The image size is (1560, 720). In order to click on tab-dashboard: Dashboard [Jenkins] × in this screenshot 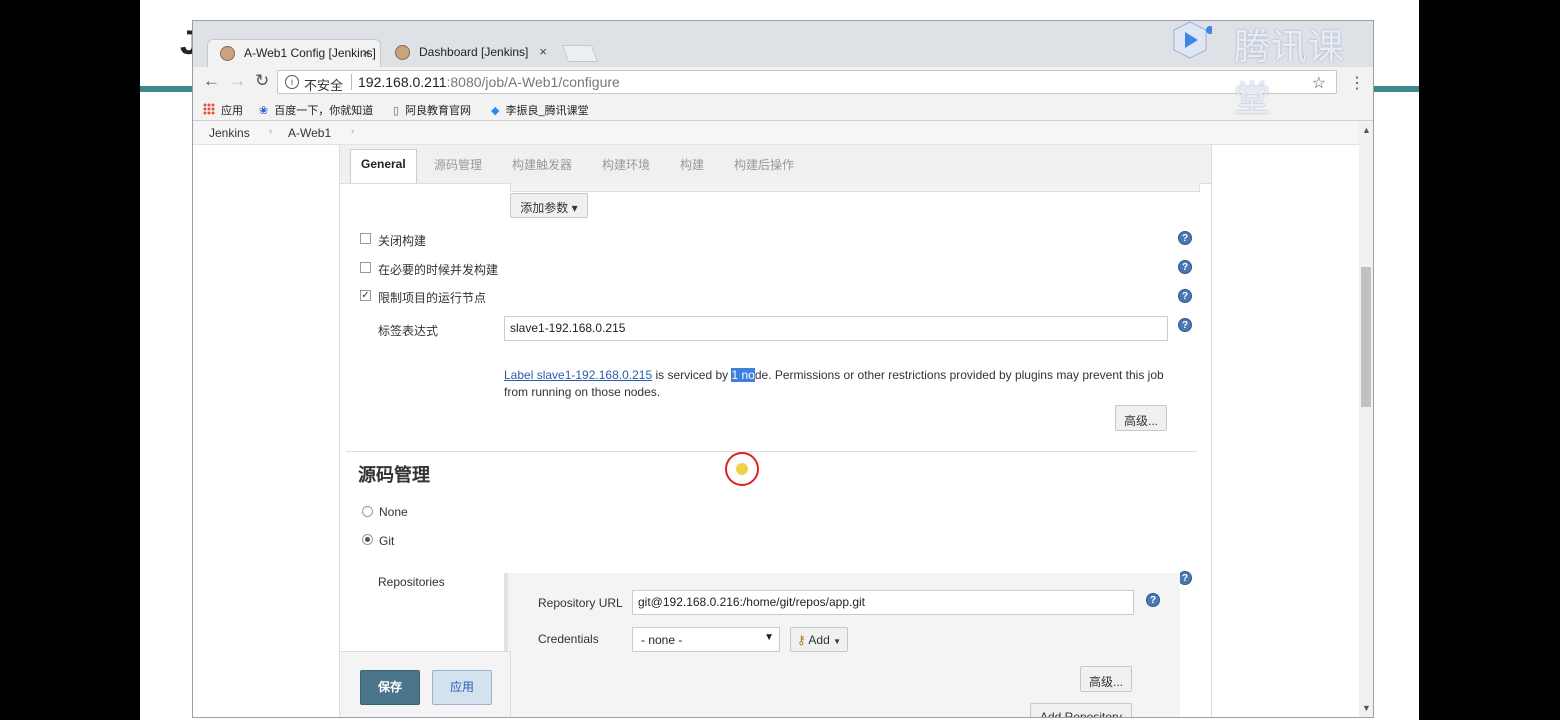, I will do `click(470, 53)`.